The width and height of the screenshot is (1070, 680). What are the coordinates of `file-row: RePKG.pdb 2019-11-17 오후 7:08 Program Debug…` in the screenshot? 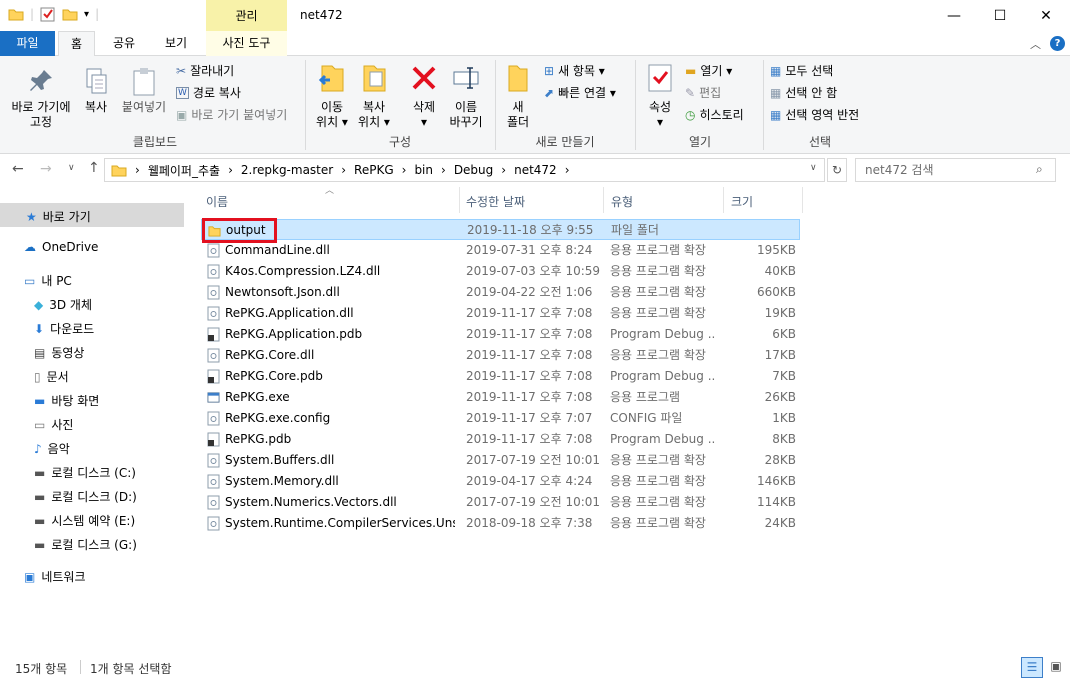 It's located at (500, 439).